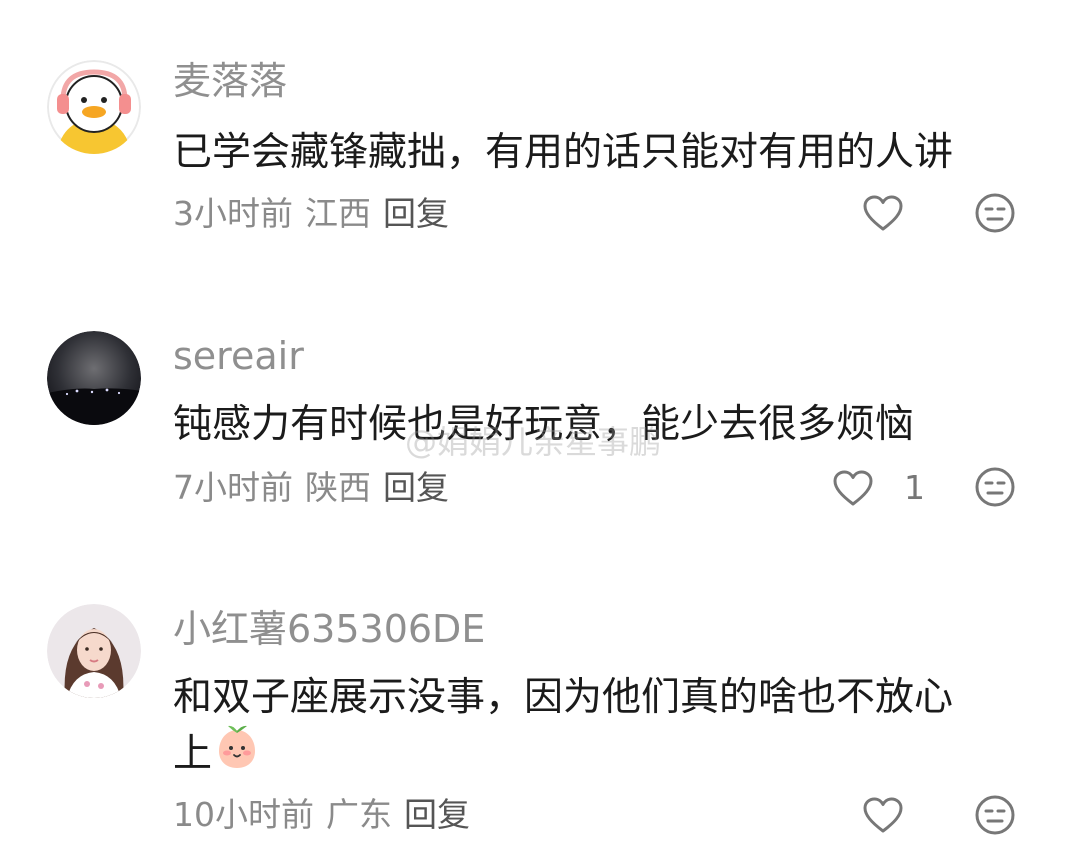  I want to click on comment-text: 已学会藏锋藏拙，有用的话只能对有用的人讲, so click(563, 152).